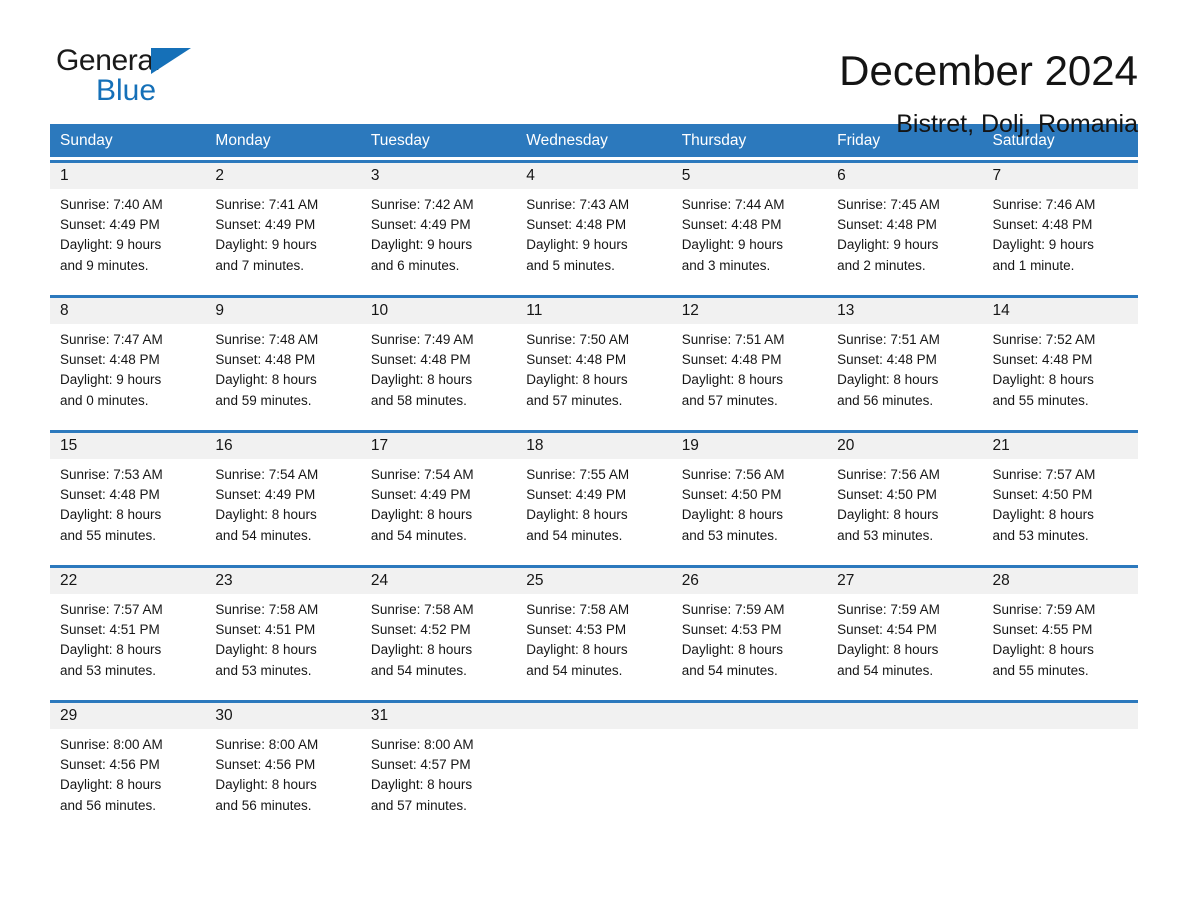  Describe the element at coordinates (438, 446) in the screenshot. I see `day-number: 17` at that location.